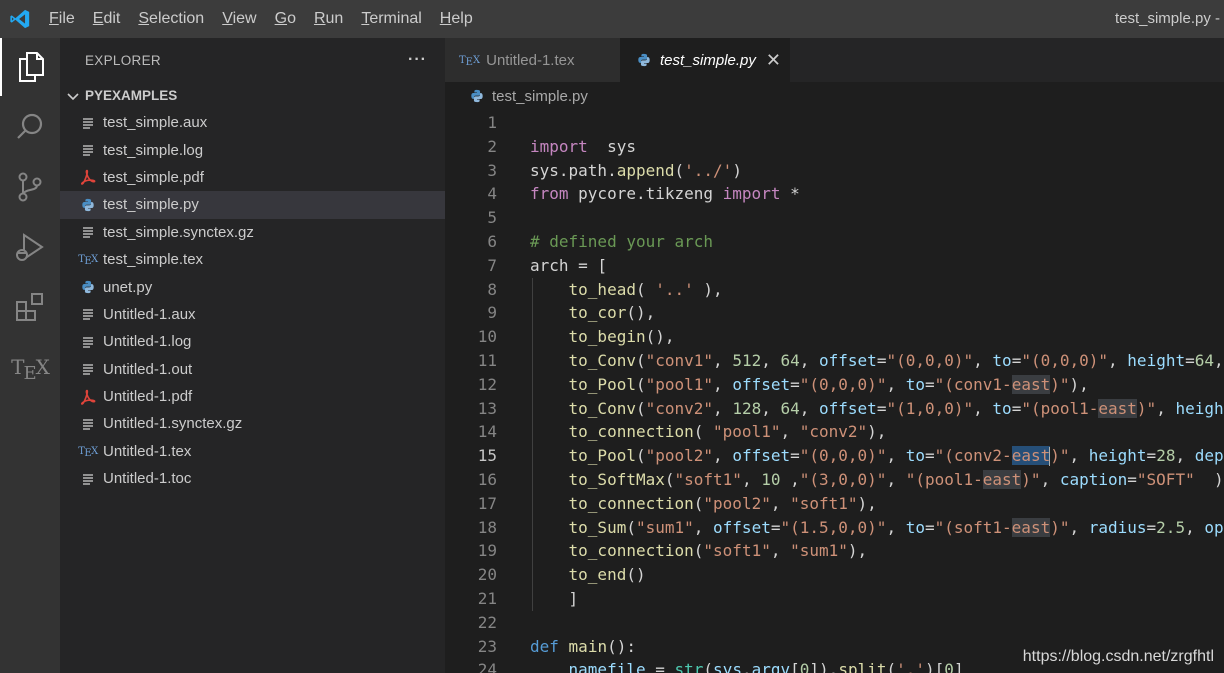 This screenshot has height=673, width=1224. What do you see at coordinates (155, 123) in the screenshot?
I see `file-name: test_simple.aux` at bounding box center [155, 123].